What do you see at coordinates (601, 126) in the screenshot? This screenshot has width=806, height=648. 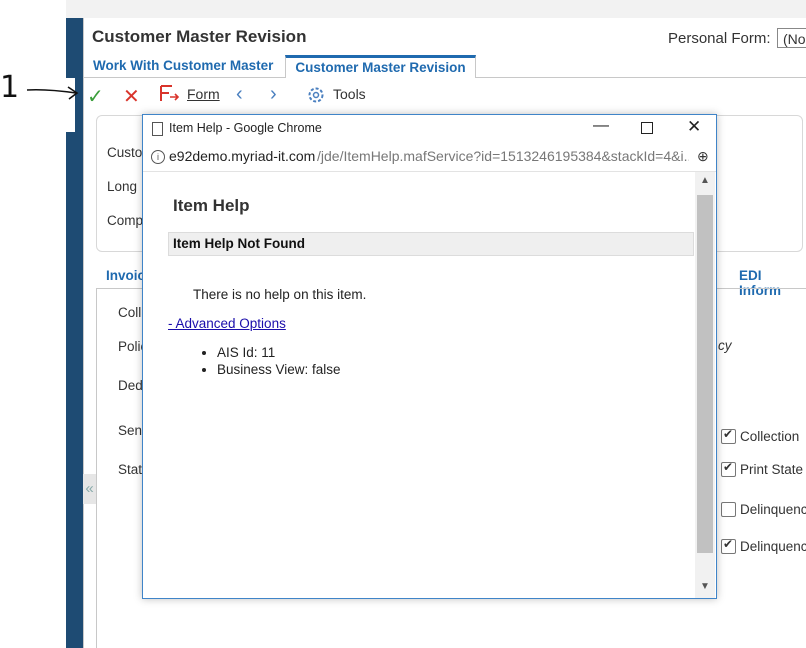 I see `minimize-icon: —` at bounding box center [601, 126].